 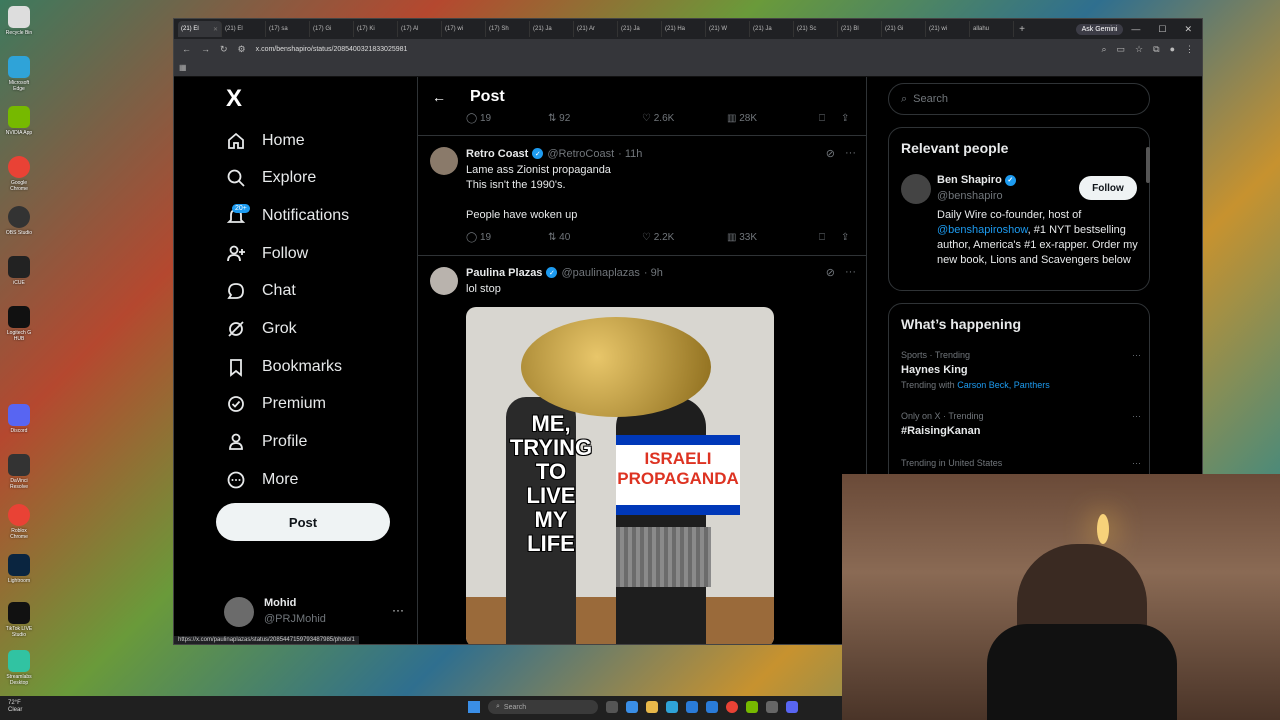 What do you see at coordinates (1019, 99) in the screenshot?
I see `search-input: ⌕ Search` at bounding box center [1019, 99].